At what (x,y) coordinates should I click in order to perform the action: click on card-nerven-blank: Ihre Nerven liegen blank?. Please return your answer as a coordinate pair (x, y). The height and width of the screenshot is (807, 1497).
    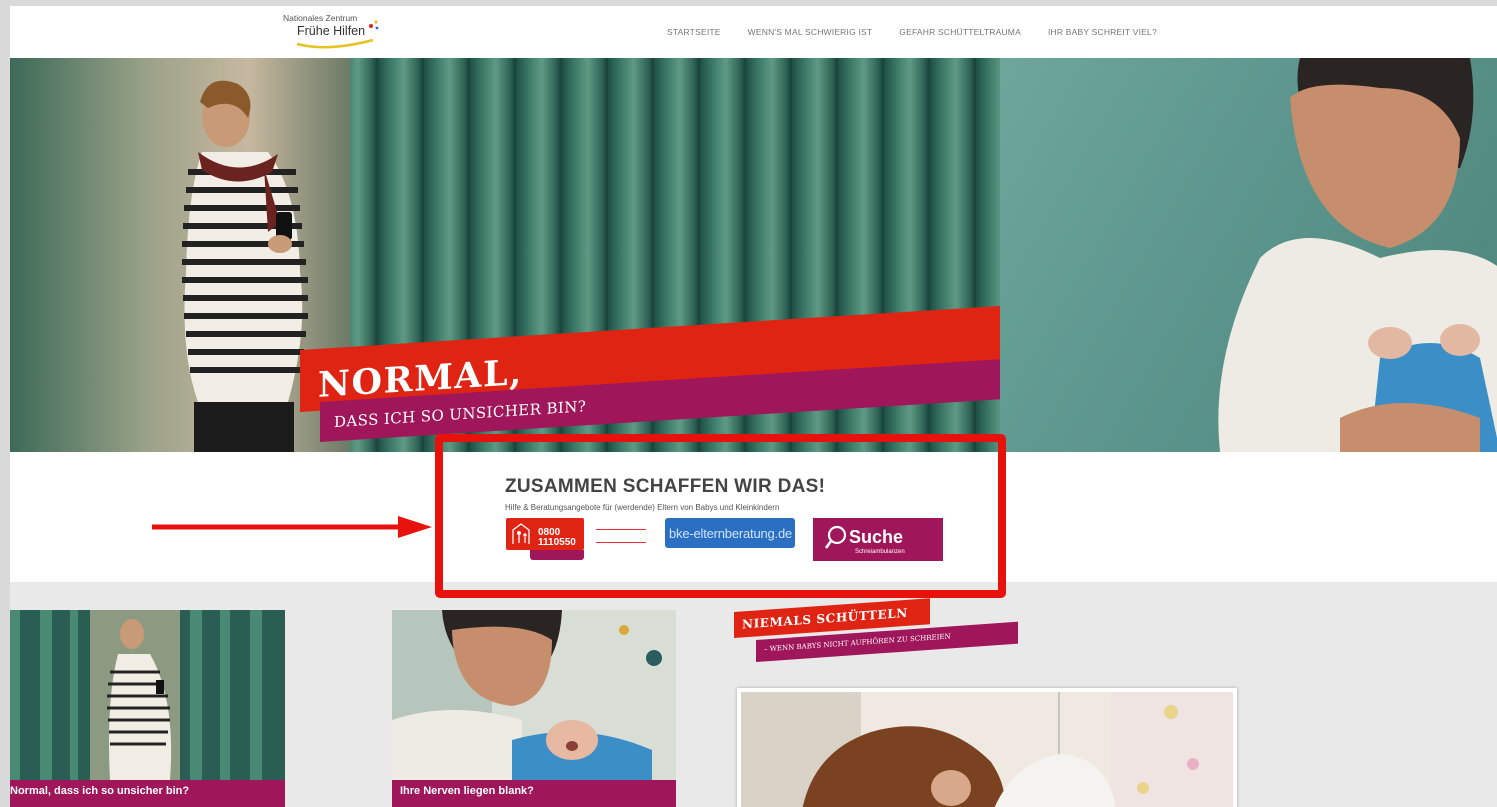
    Looking at the image, I should click on (534, 708).